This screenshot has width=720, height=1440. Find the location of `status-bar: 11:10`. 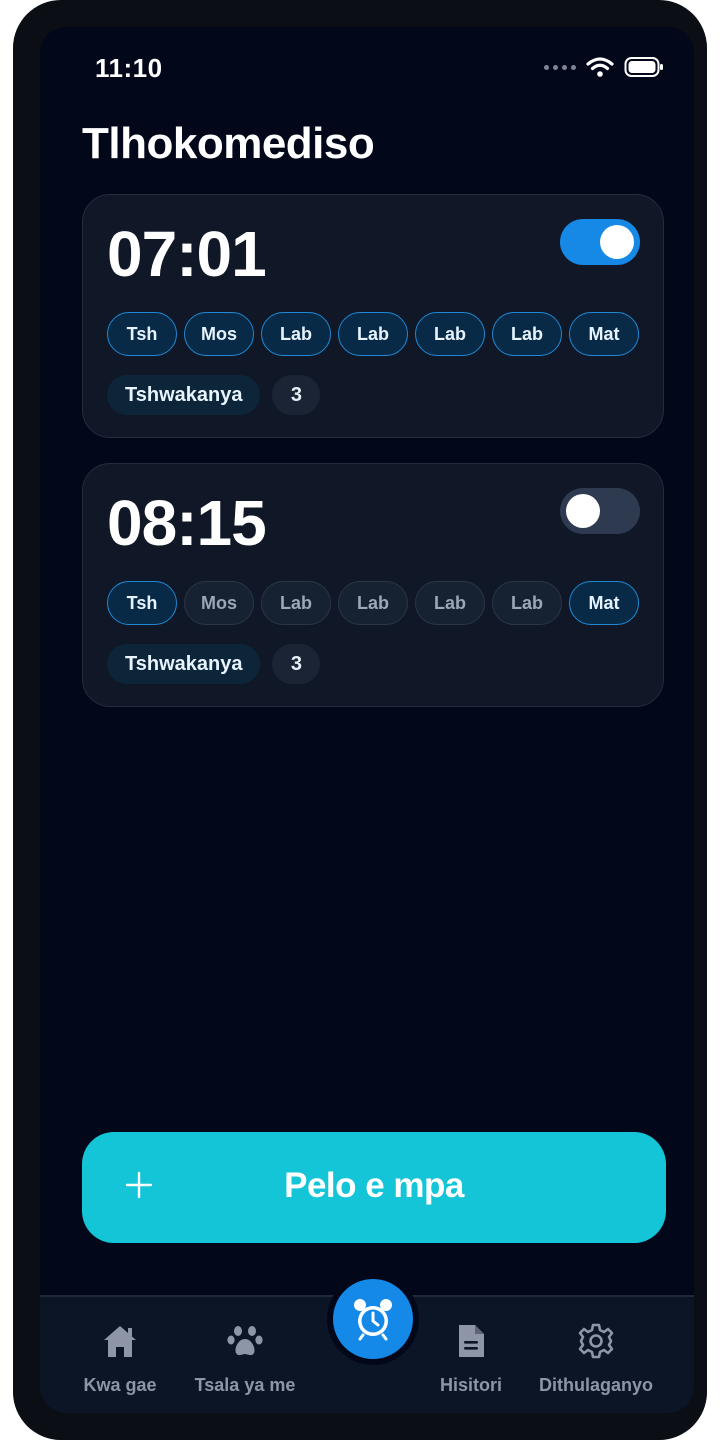

status-bar: 11:10 is located at coordinates (367, 67).